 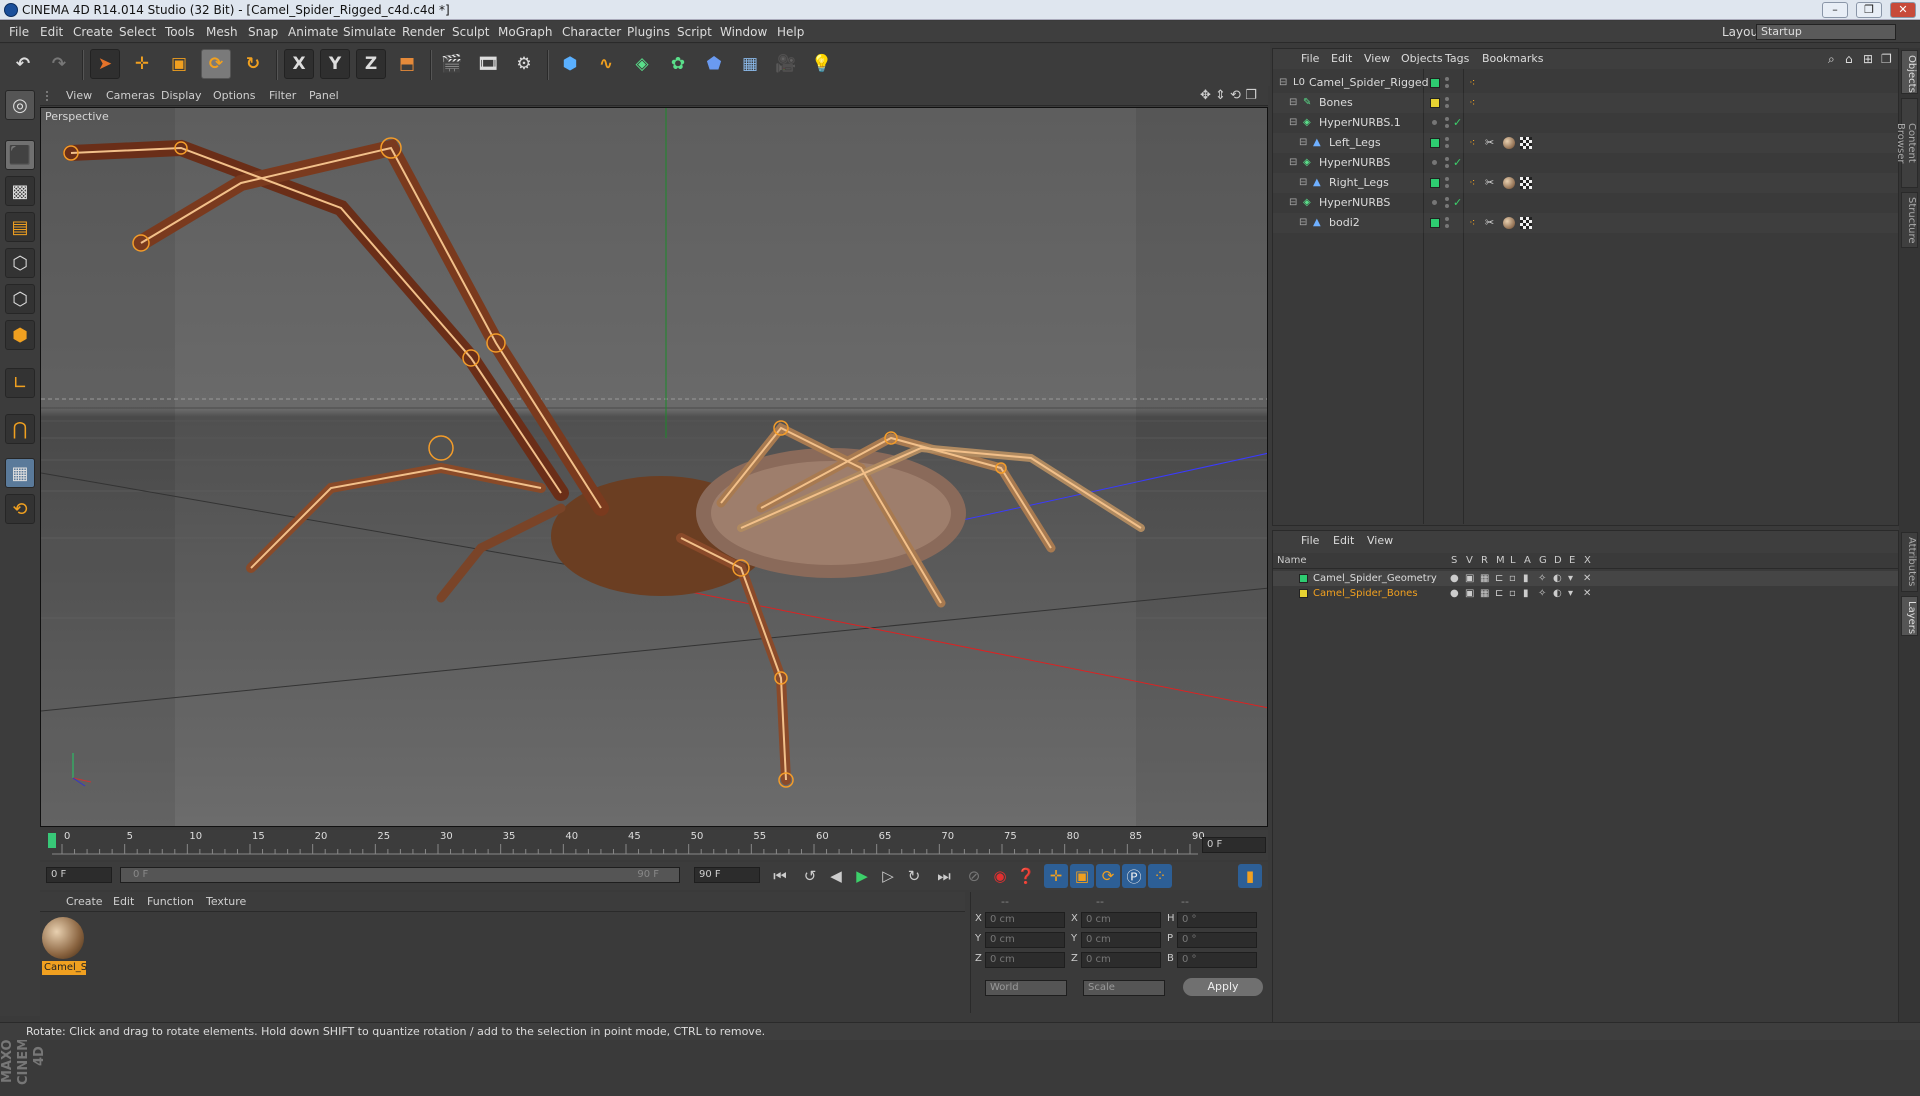 I want to click on layer-column-header: S, so click(x=1454, y=560).